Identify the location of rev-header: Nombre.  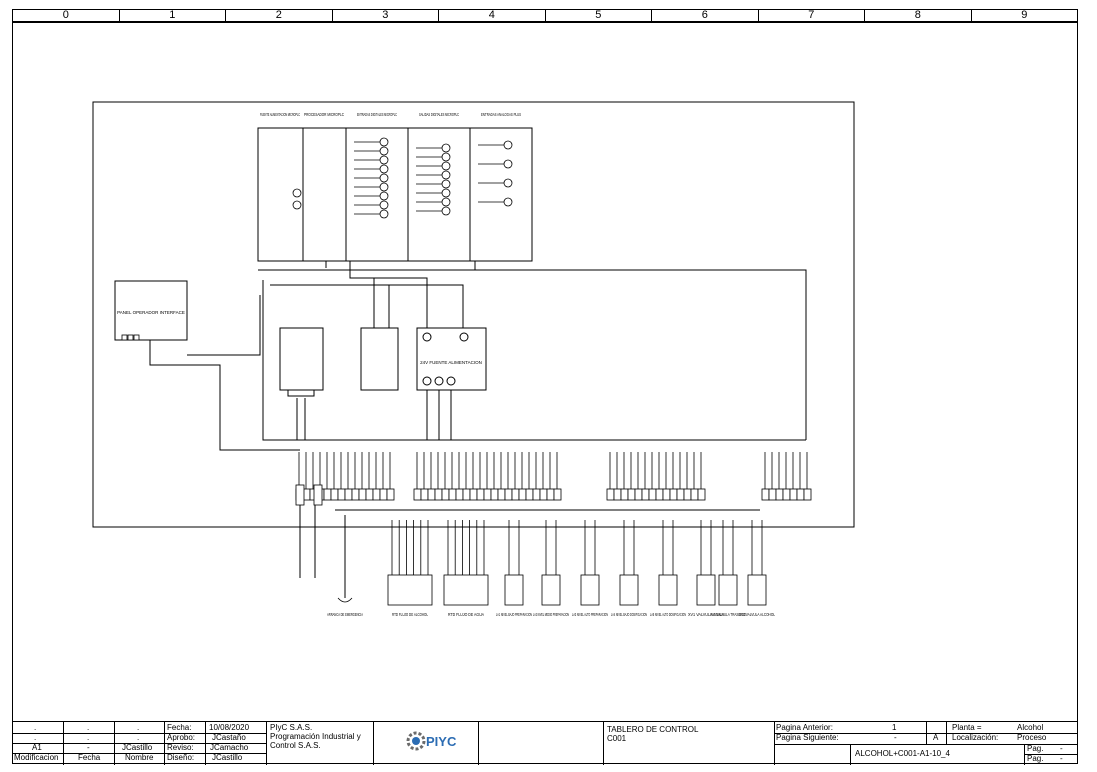
(139, 757).